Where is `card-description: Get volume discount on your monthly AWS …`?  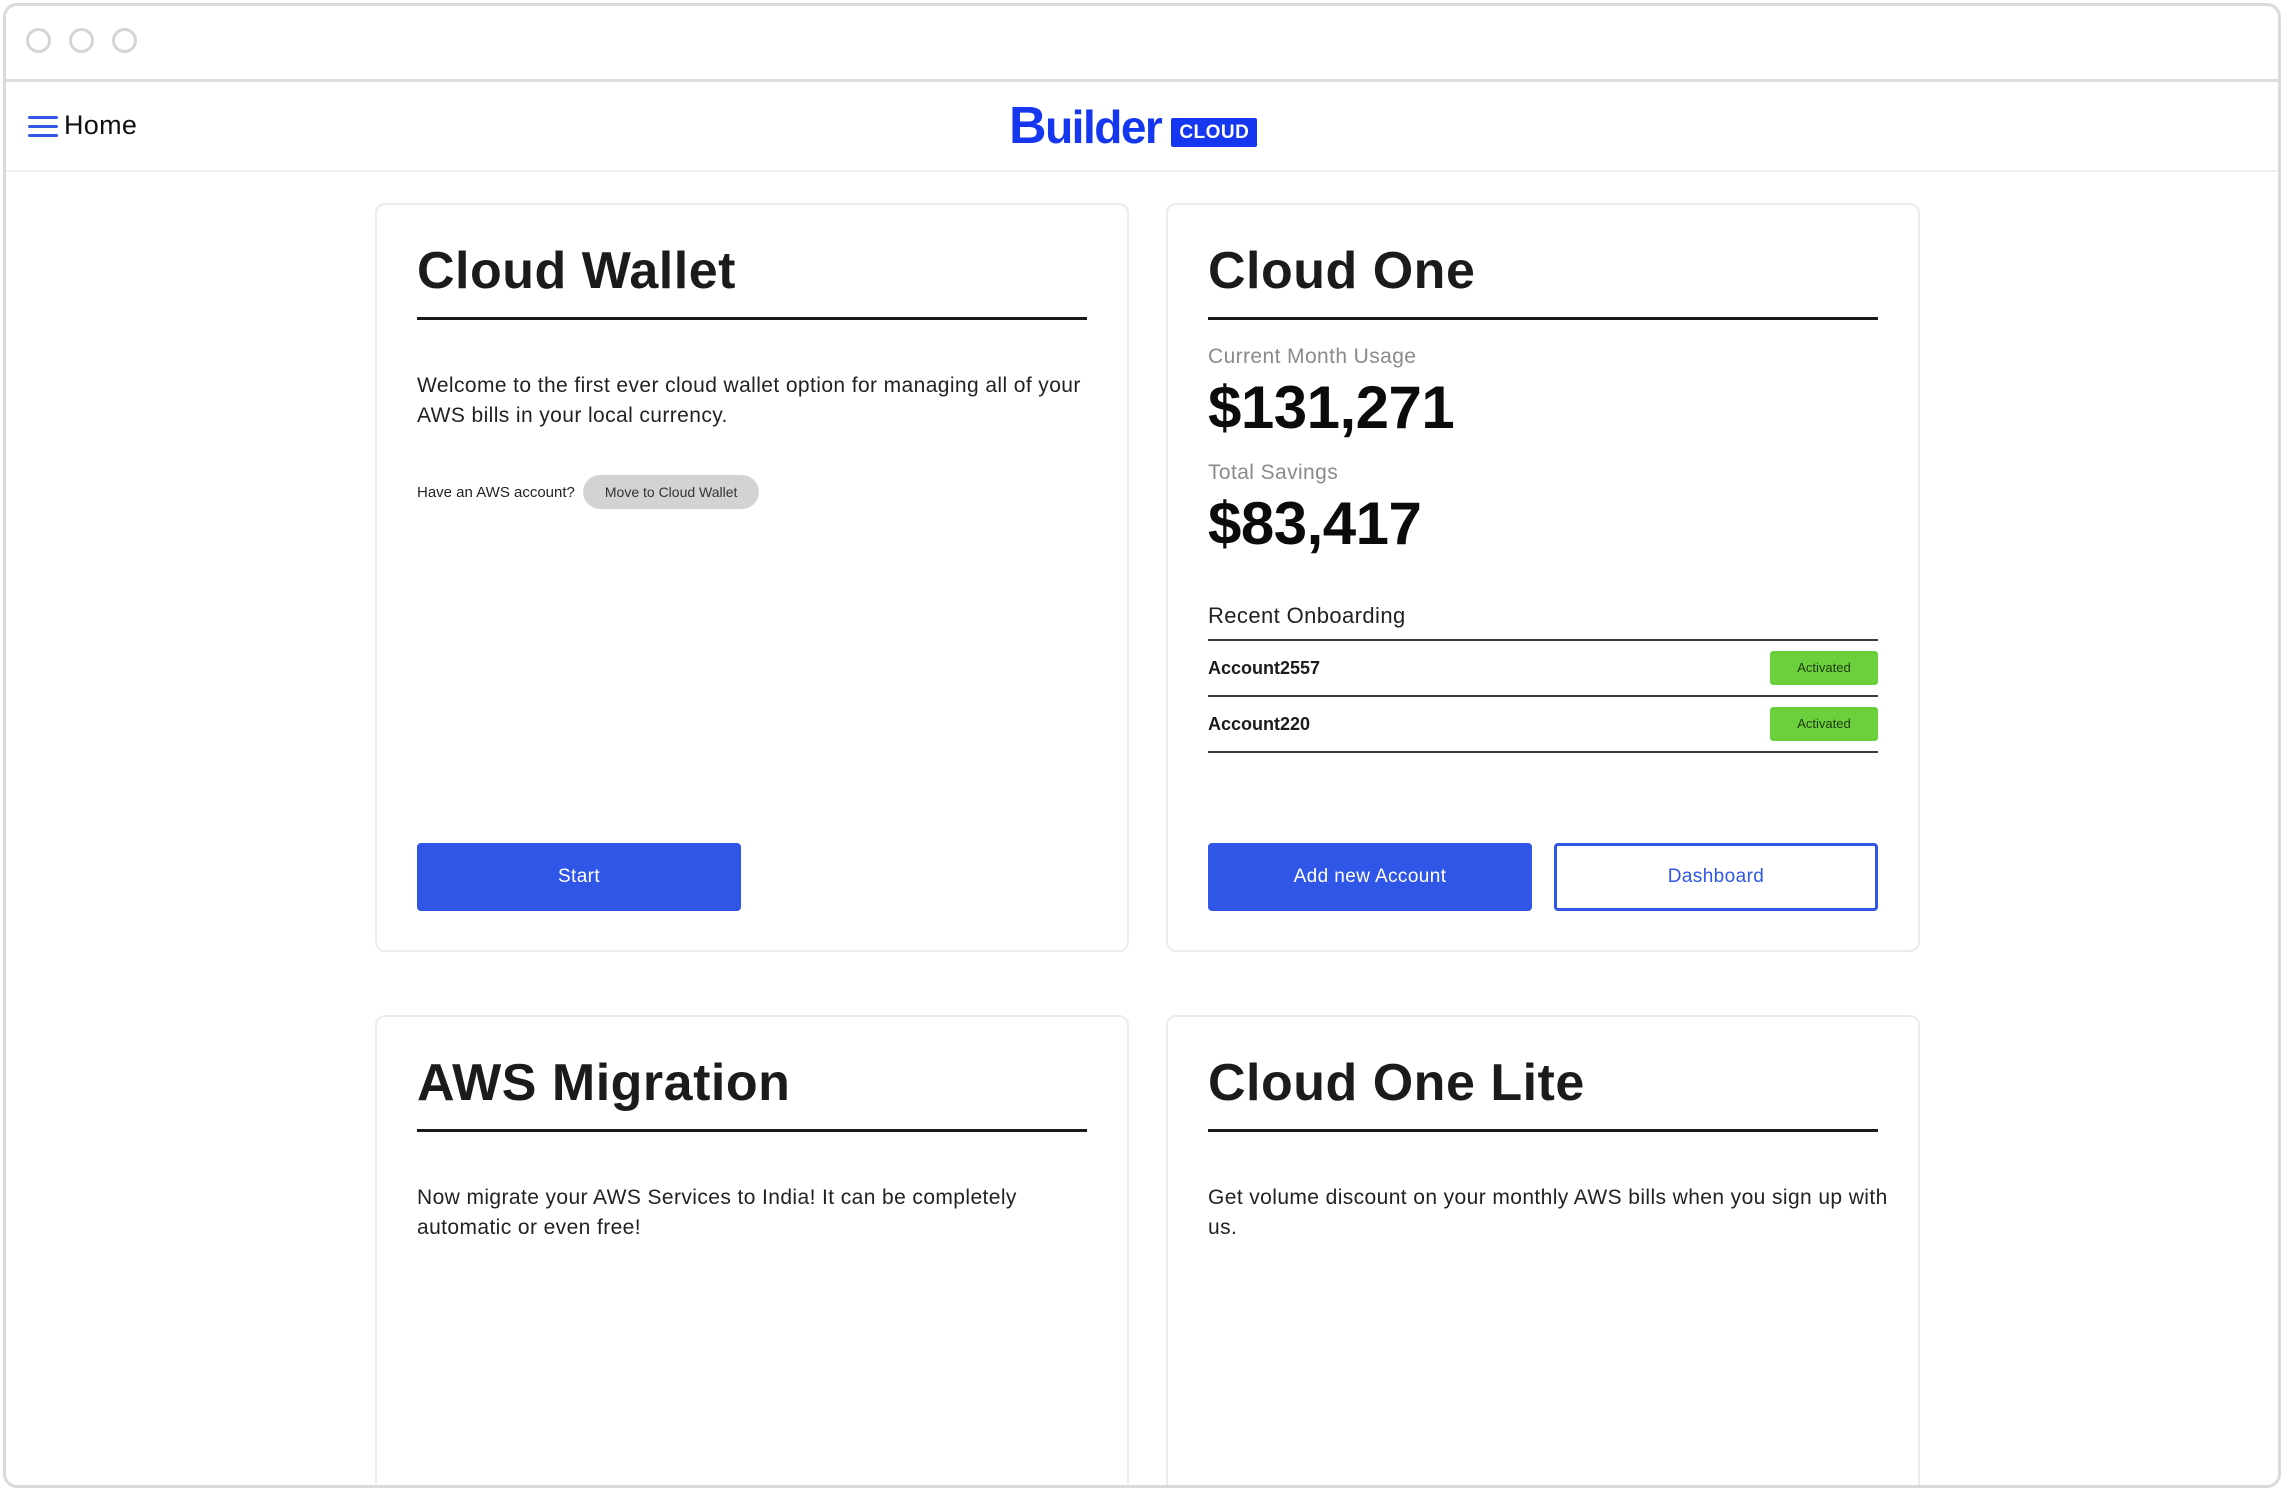 card-description: Get volume discount on your monthly AWS … is located at coordinates (1548, 1212).